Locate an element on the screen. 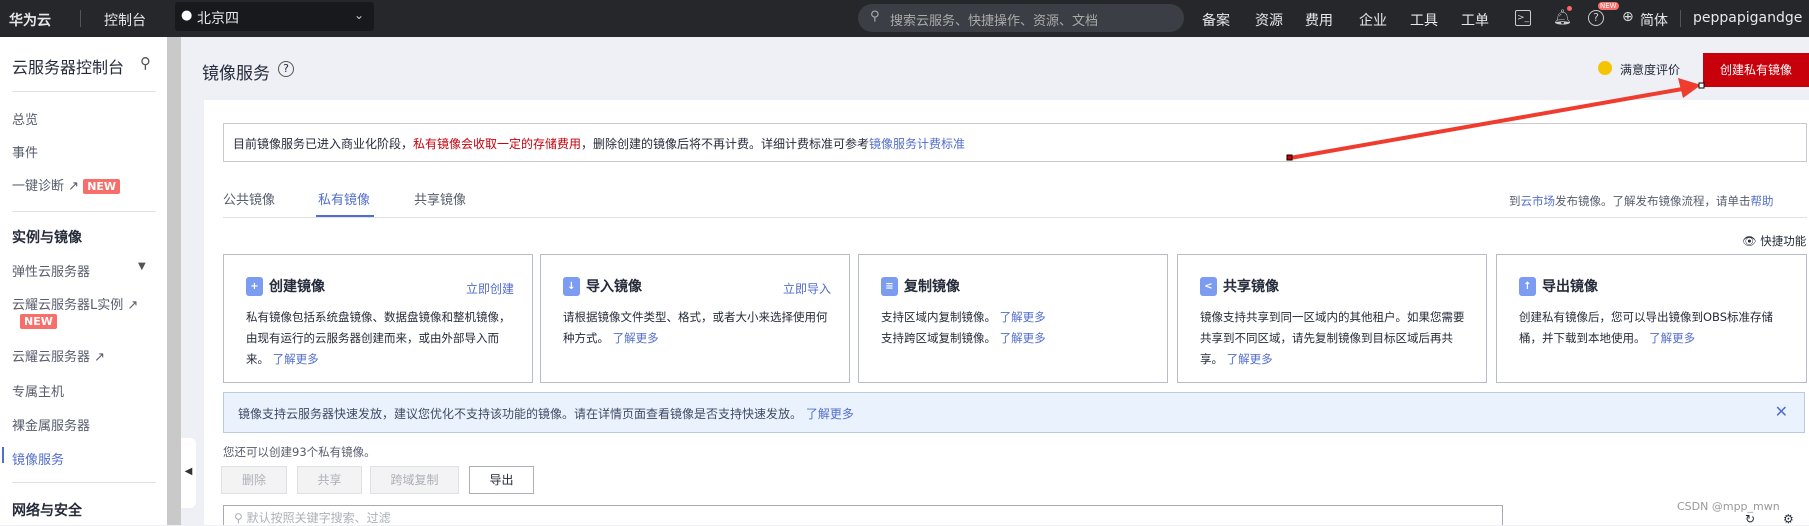 The height and width of the screenshot is (526, 1809). arrow-head is located at coordinates (1689, 88).